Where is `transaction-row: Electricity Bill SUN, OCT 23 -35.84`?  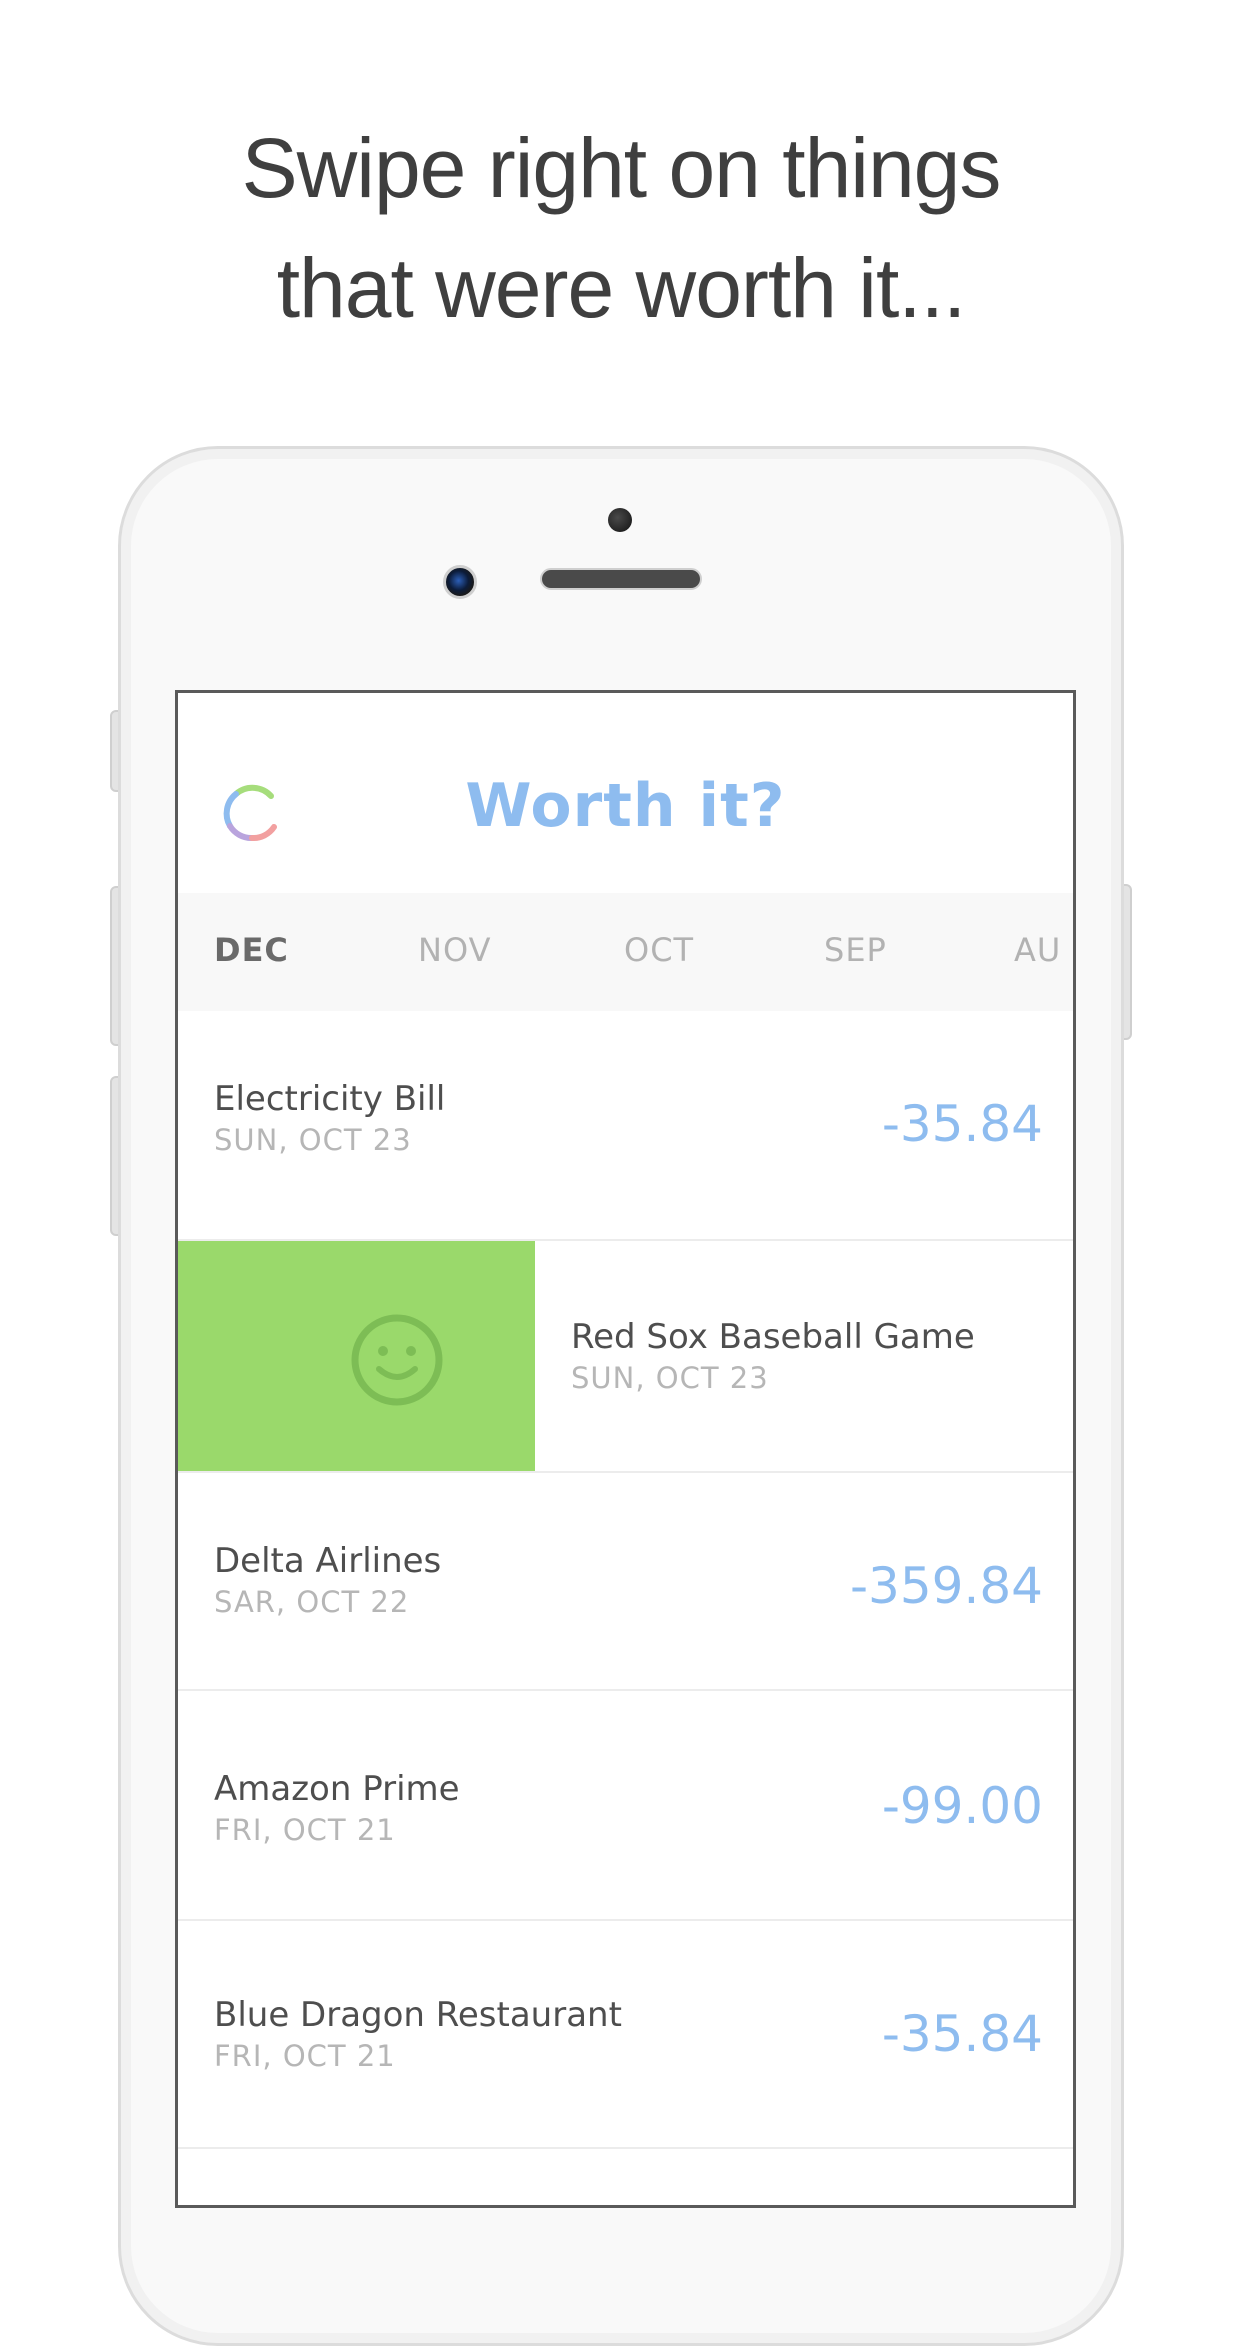
transaction-row: Electricity Bill SUN, OCT 23 -35.84 is located at coordinates (625, 1126).